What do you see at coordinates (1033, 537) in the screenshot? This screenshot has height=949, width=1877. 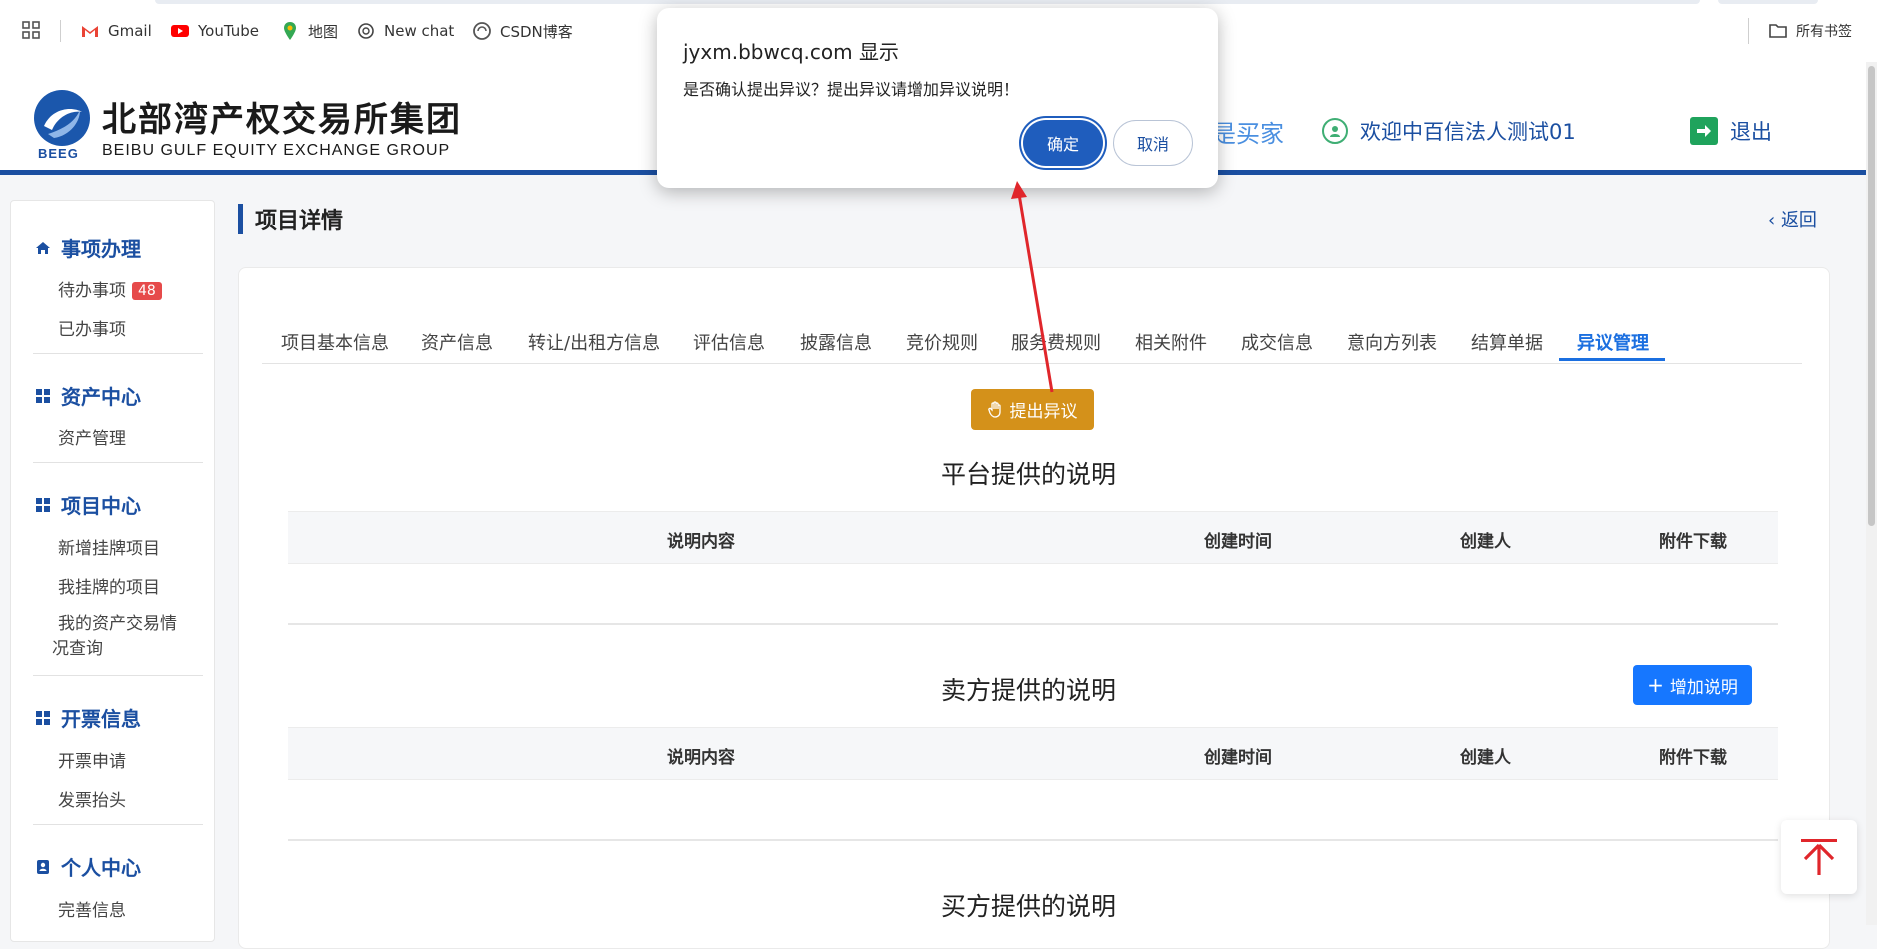 I see `table-header-platform: 说明内容 创建时间 创建人 附件下载` at bounding box center [1033, 537].